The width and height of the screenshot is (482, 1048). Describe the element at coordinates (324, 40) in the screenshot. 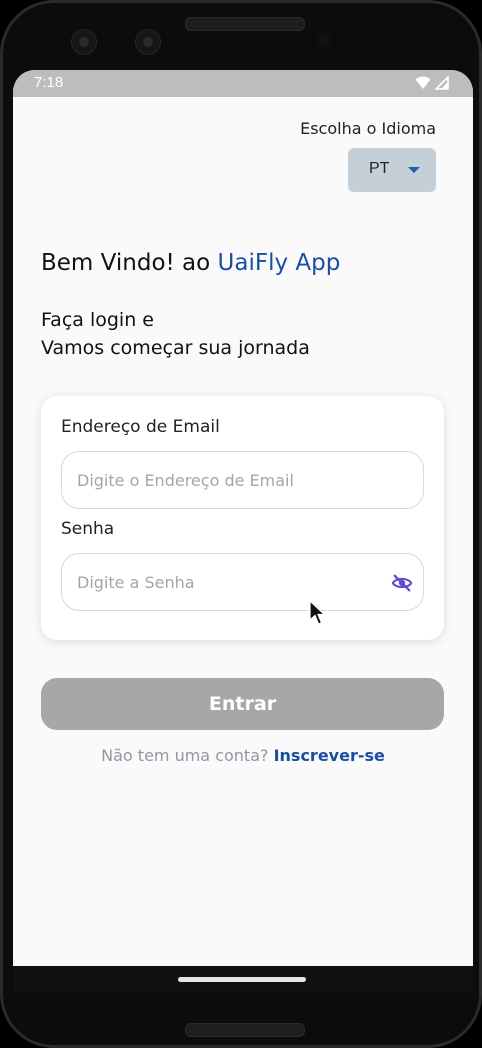

I see `proximity-sensor` at that location.